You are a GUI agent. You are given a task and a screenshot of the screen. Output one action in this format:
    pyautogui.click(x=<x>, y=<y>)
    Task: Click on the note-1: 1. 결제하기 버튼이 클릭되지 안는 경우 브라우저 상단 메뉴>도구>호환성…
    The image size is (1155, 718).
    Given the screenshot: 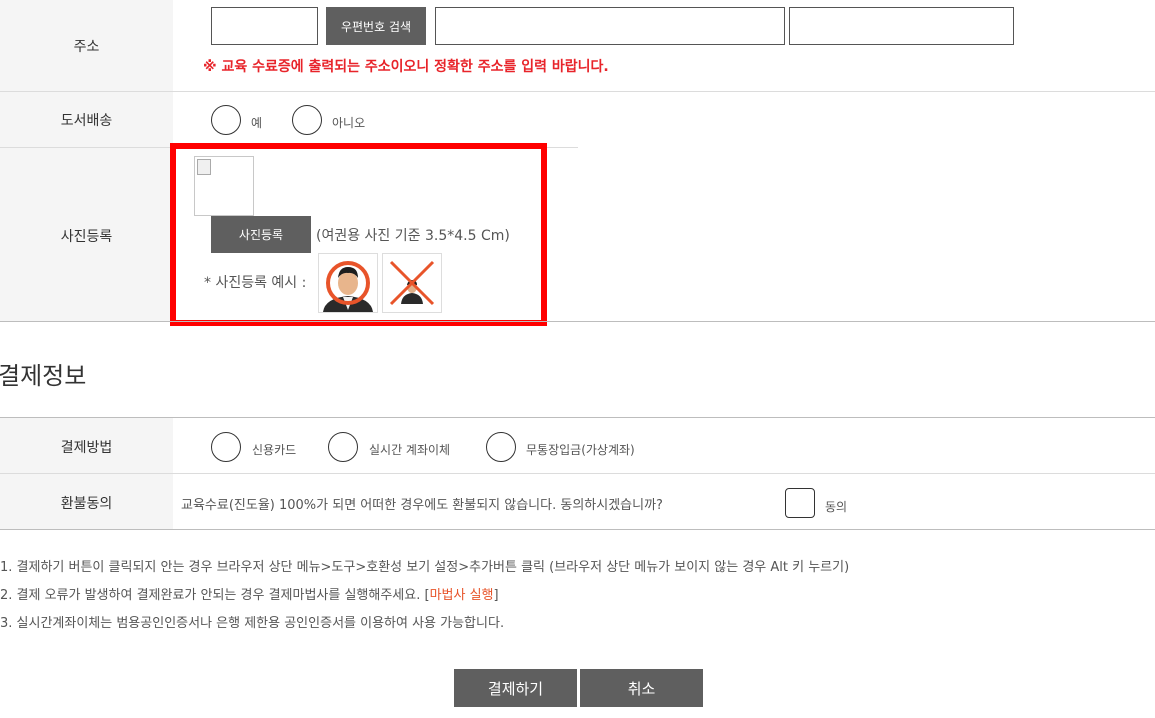 What is the action you would take?
    pyautogui.click(x=425, y=567)
    